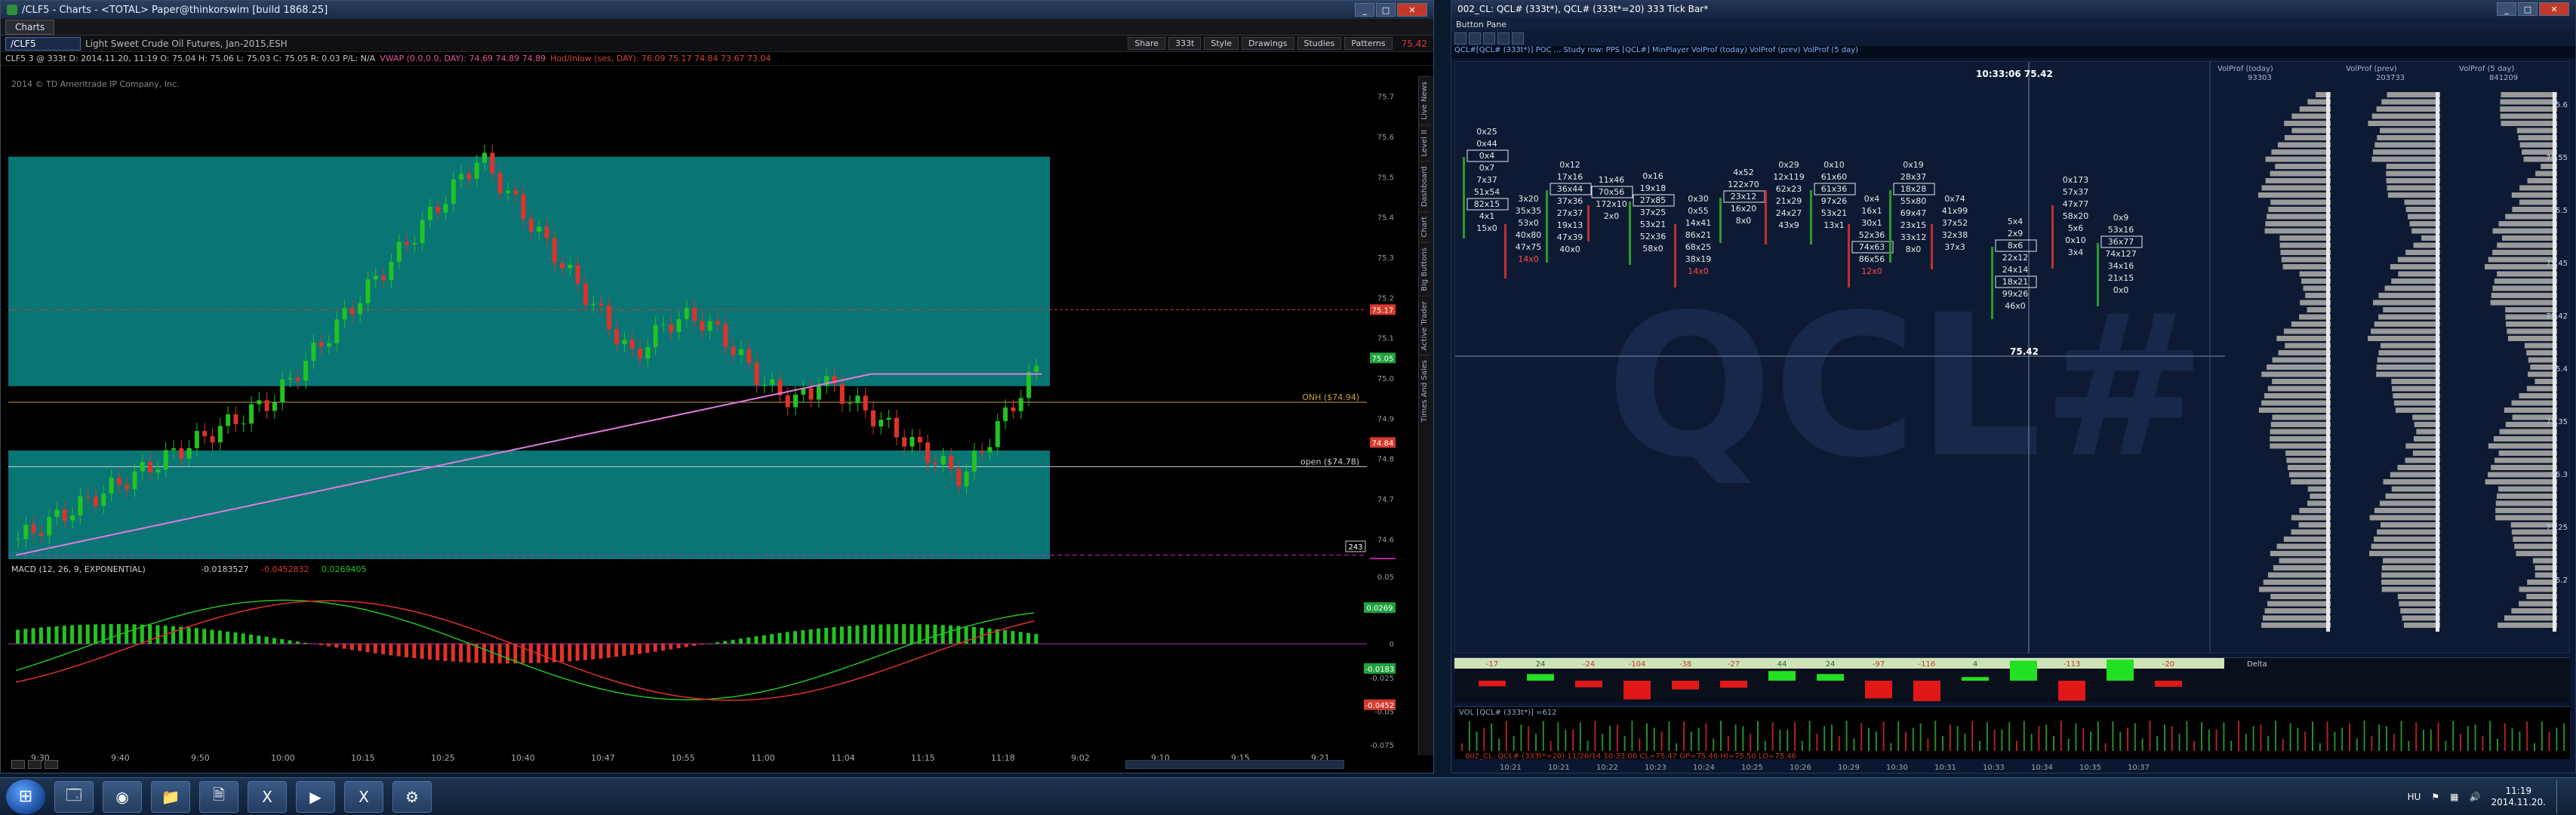 The image size is (2576, 815). I want to click on excel-icon-2: X, so click(363, 796).